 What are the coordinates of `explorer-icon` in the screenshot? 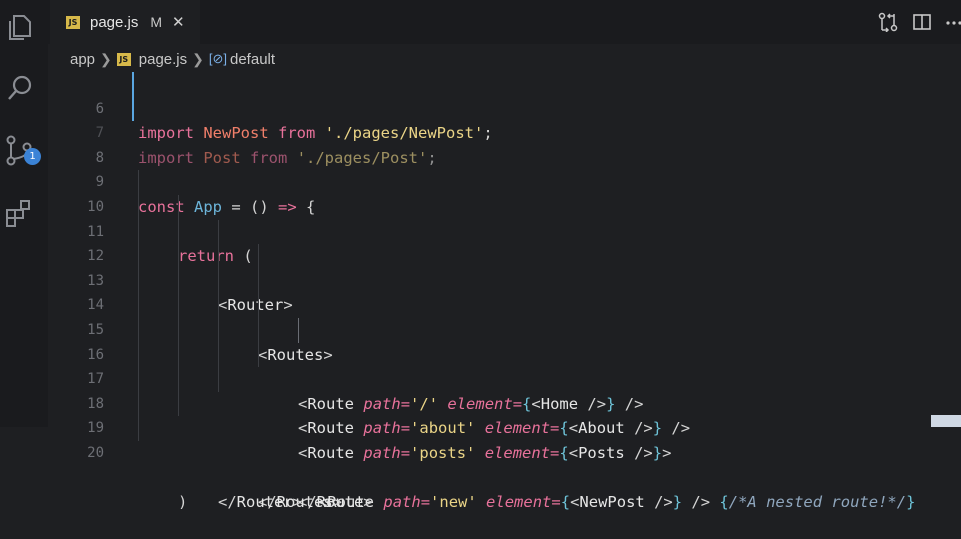 It's located at (20, 28).